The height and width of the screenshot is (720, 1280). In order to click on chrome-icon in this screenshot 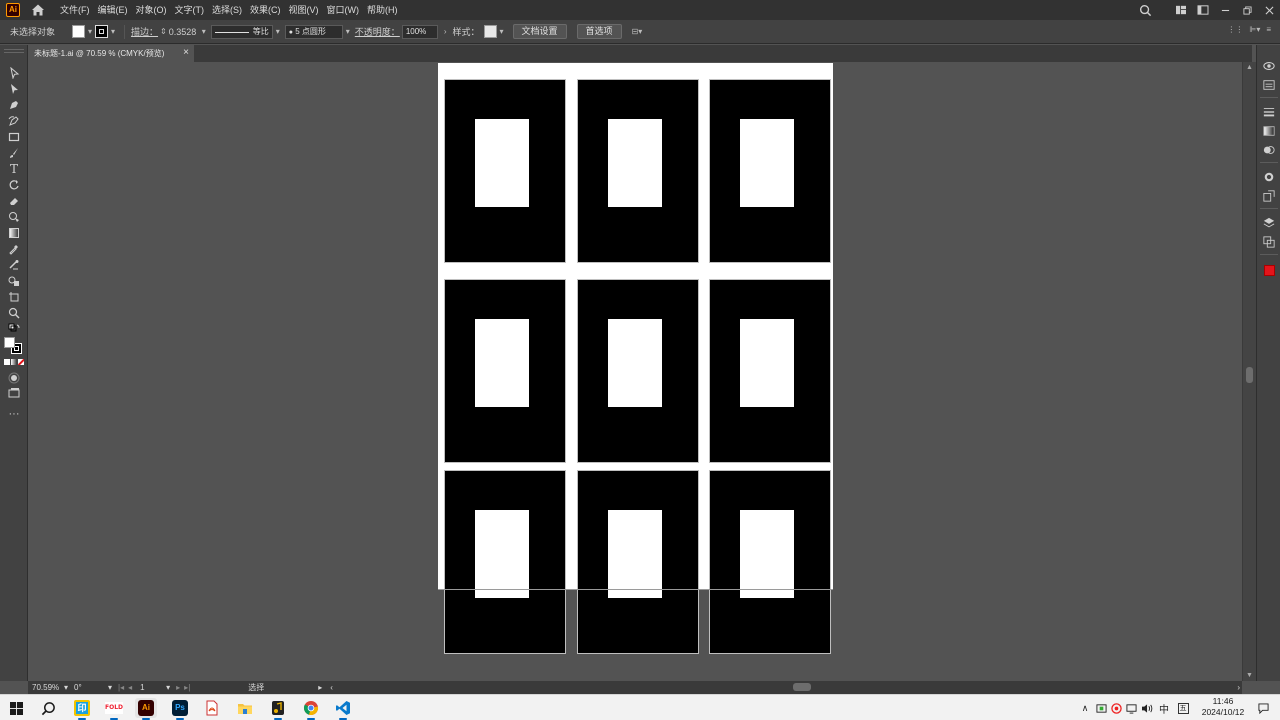, I will do `click(311, 709)`.